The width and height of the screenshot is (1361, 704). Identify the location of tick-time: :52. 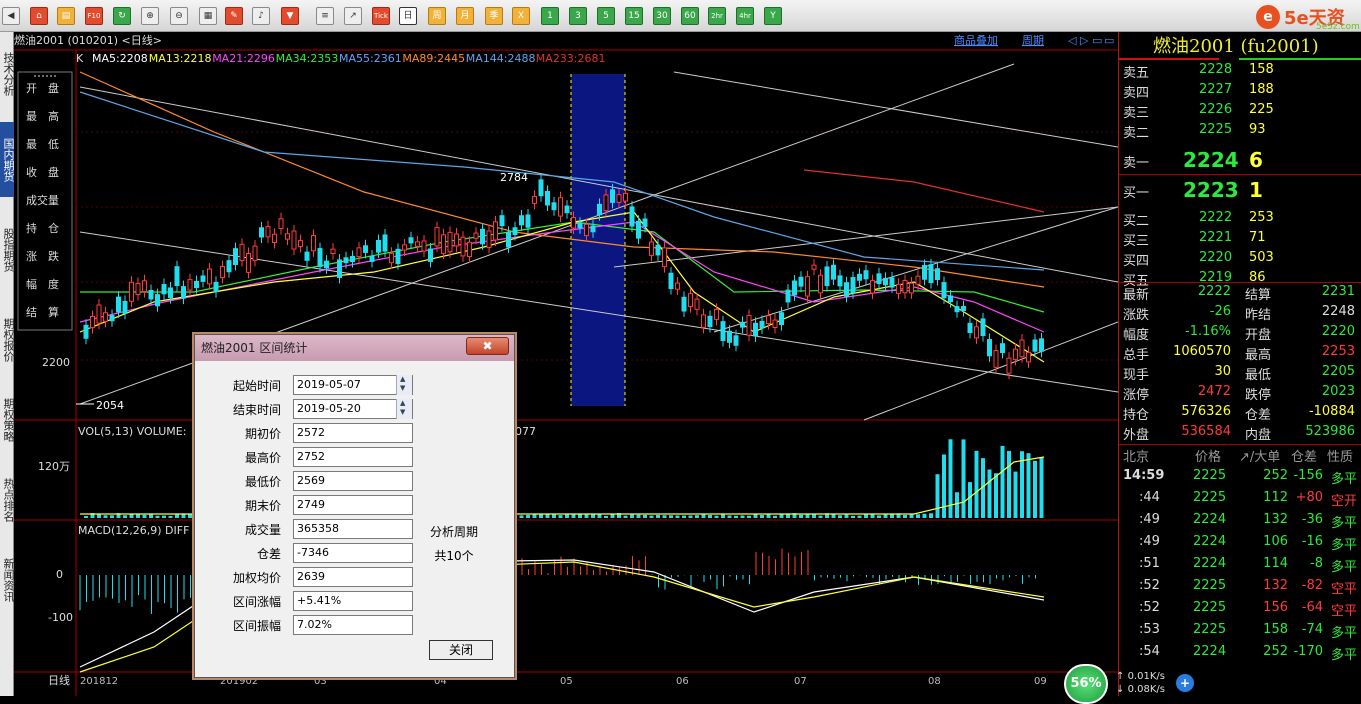
(1149, 585).